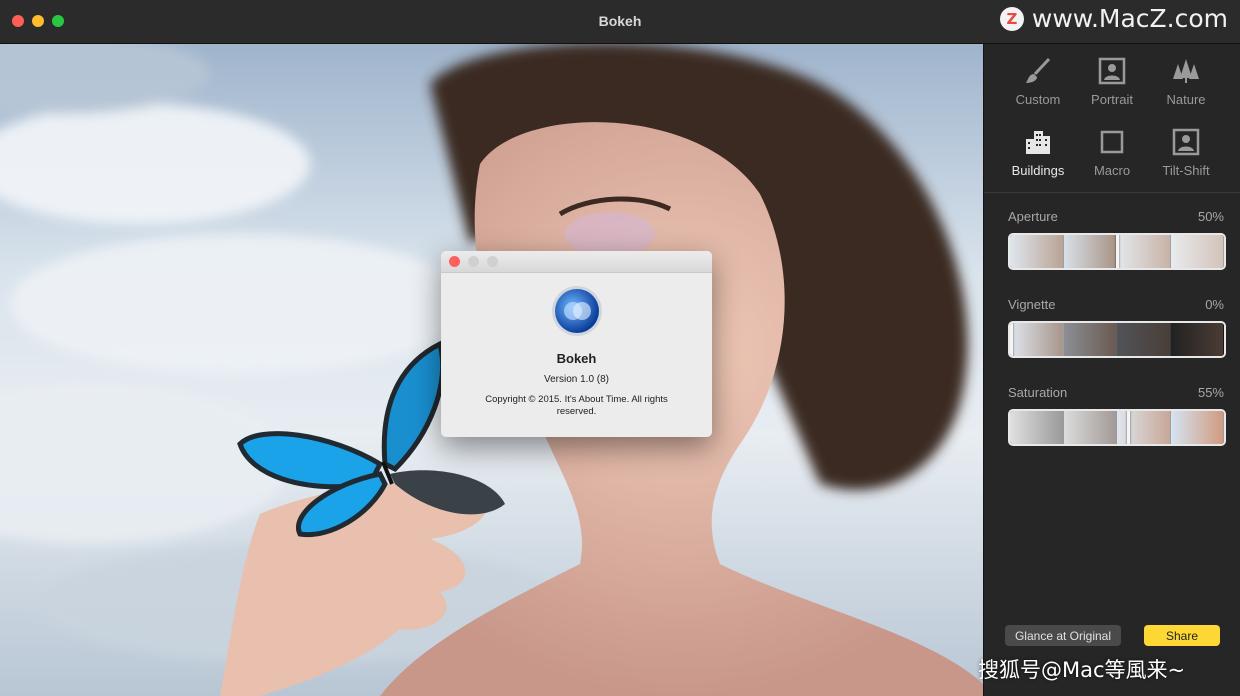 The height and width of the screenshot is (696, 1240). What do you see at coordinates (1128, 427) in the screenshot?
I see `saturation-knob` at bounding box center [1128, 427].